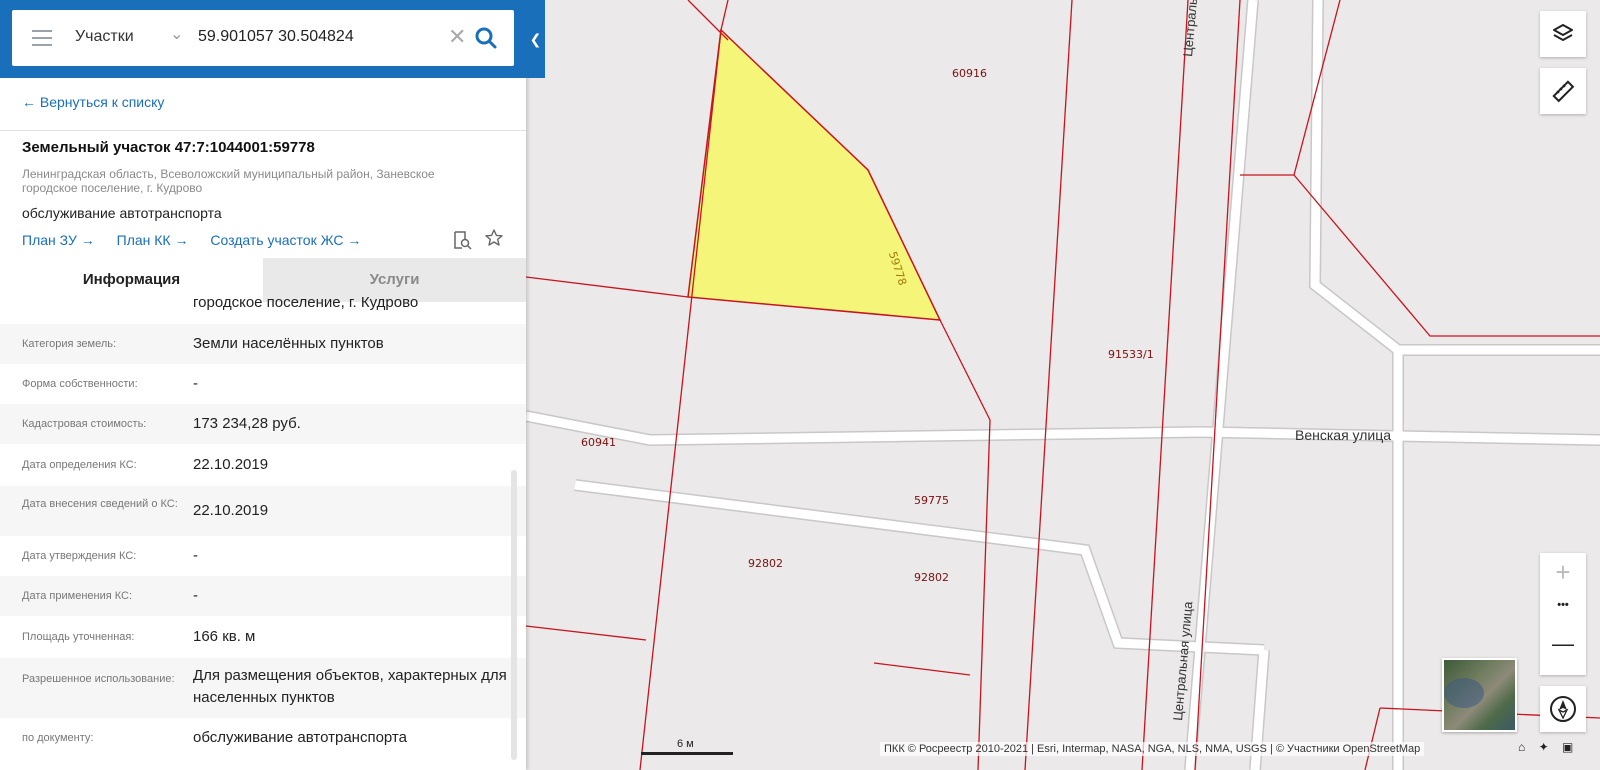 This screenshot has height=770, width=1600. I want to click on zoom-to-parcel-icon, so click(462, 240).